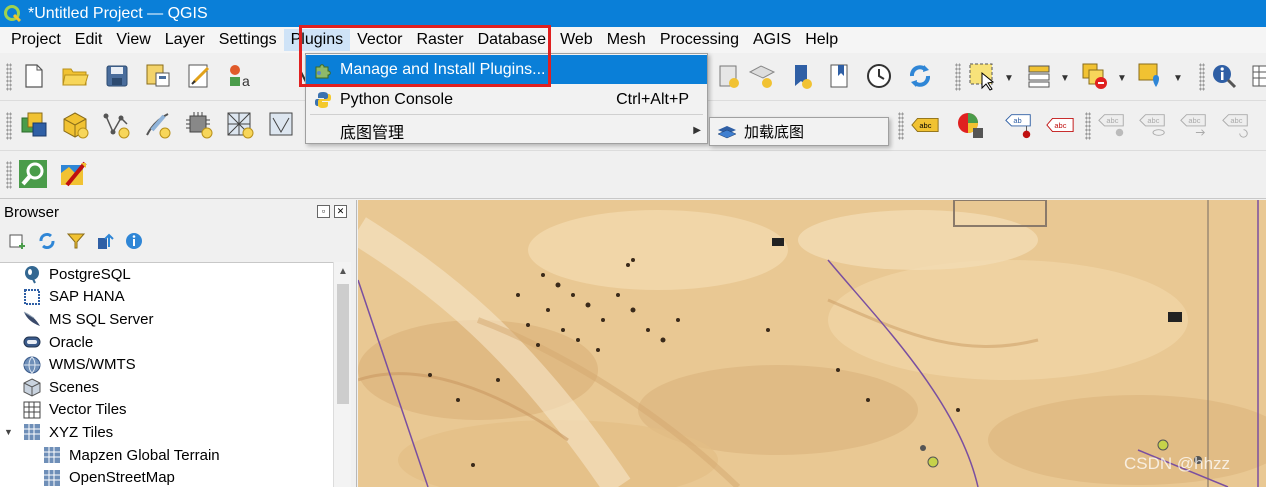  I want to click on attribute-table-icon, so click(1255, 76).